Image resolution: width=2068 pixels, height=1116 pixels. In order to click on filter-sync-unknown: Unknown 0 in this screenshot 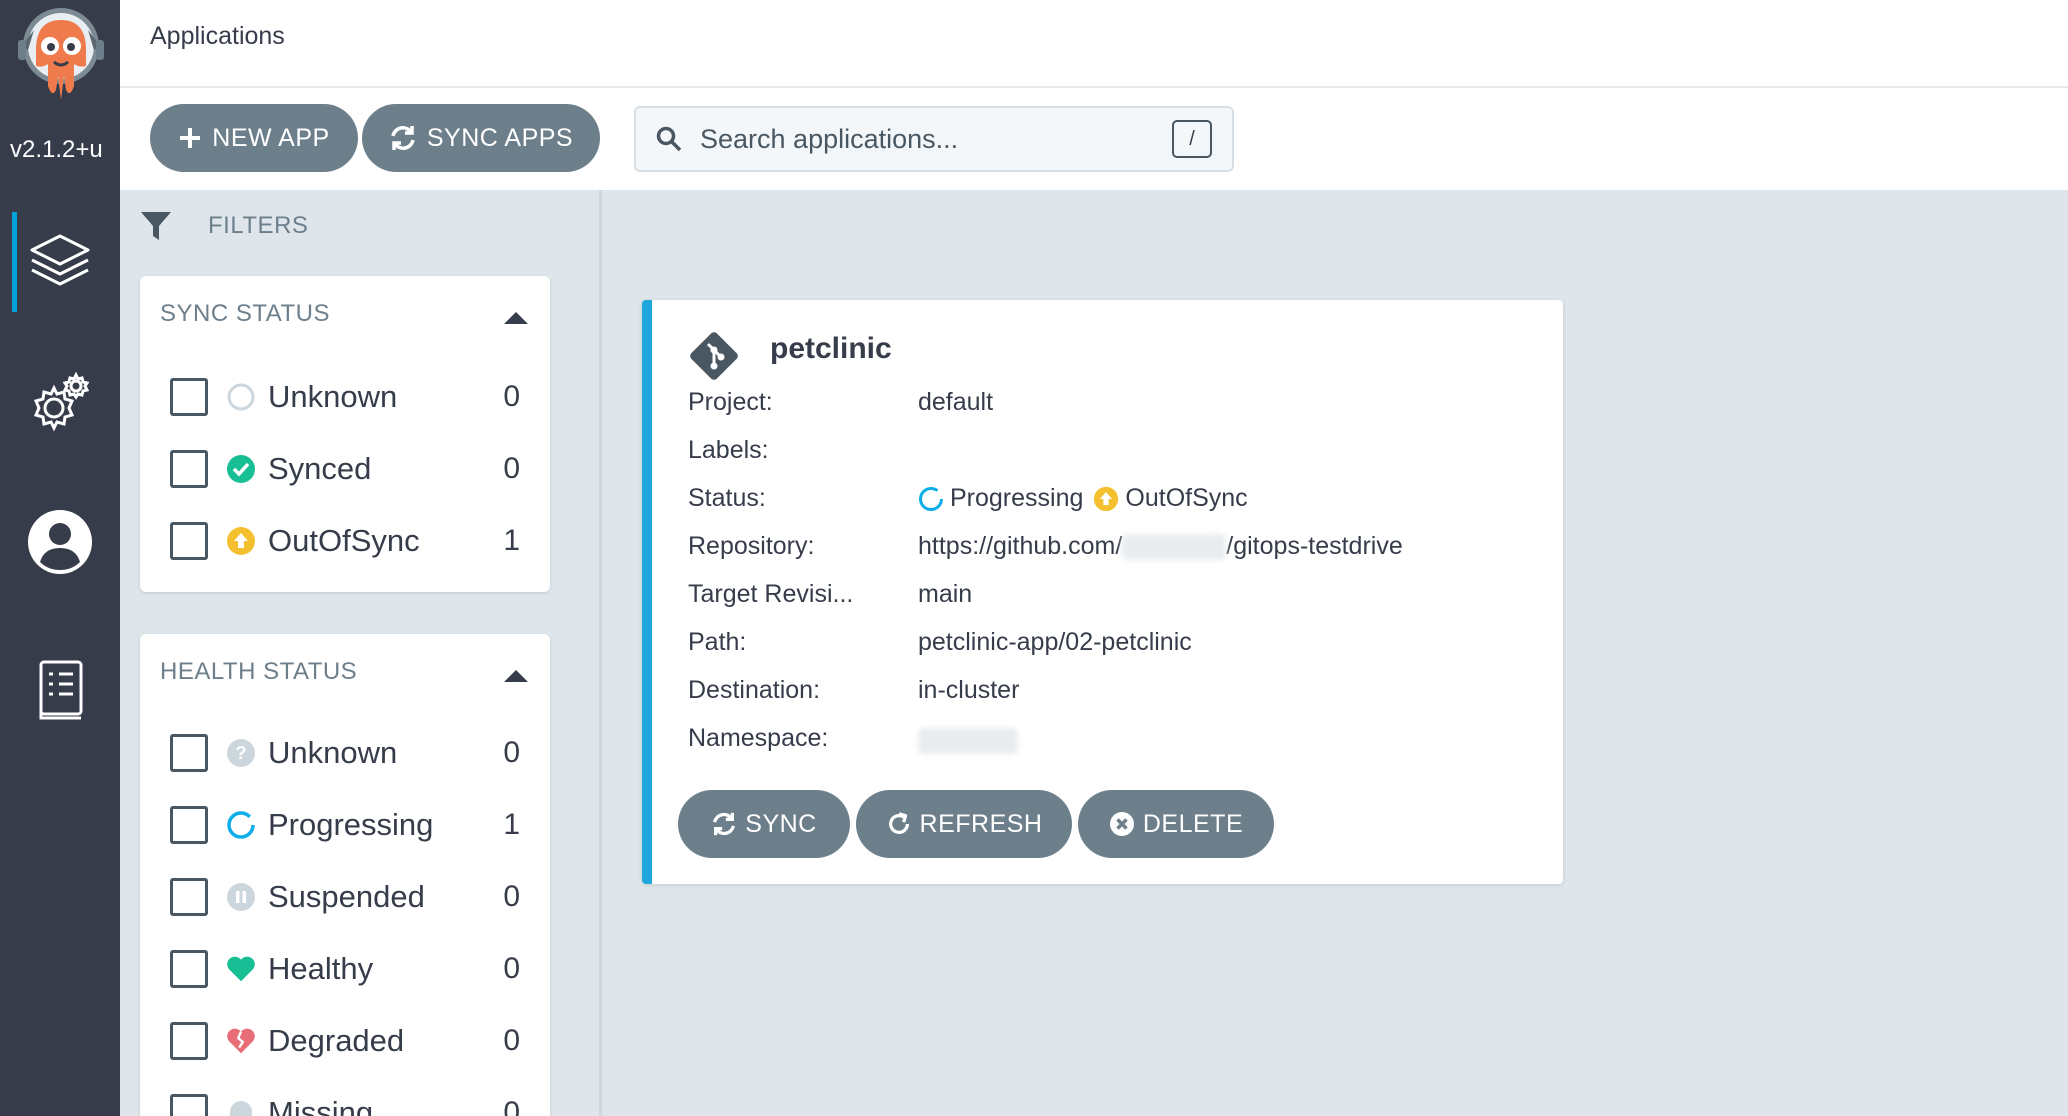, I will do `click(345, 397)`.